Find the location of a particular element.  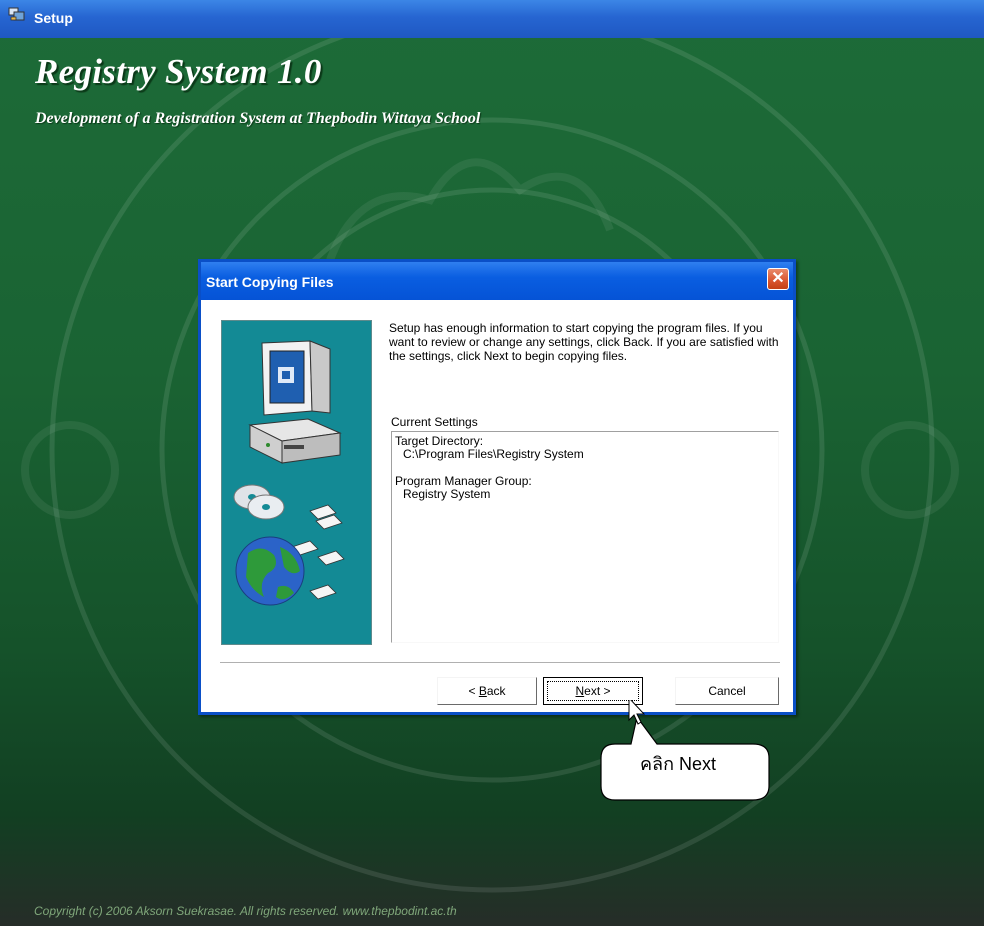

next-button-label: ext > is located at coordinates (597, 691).